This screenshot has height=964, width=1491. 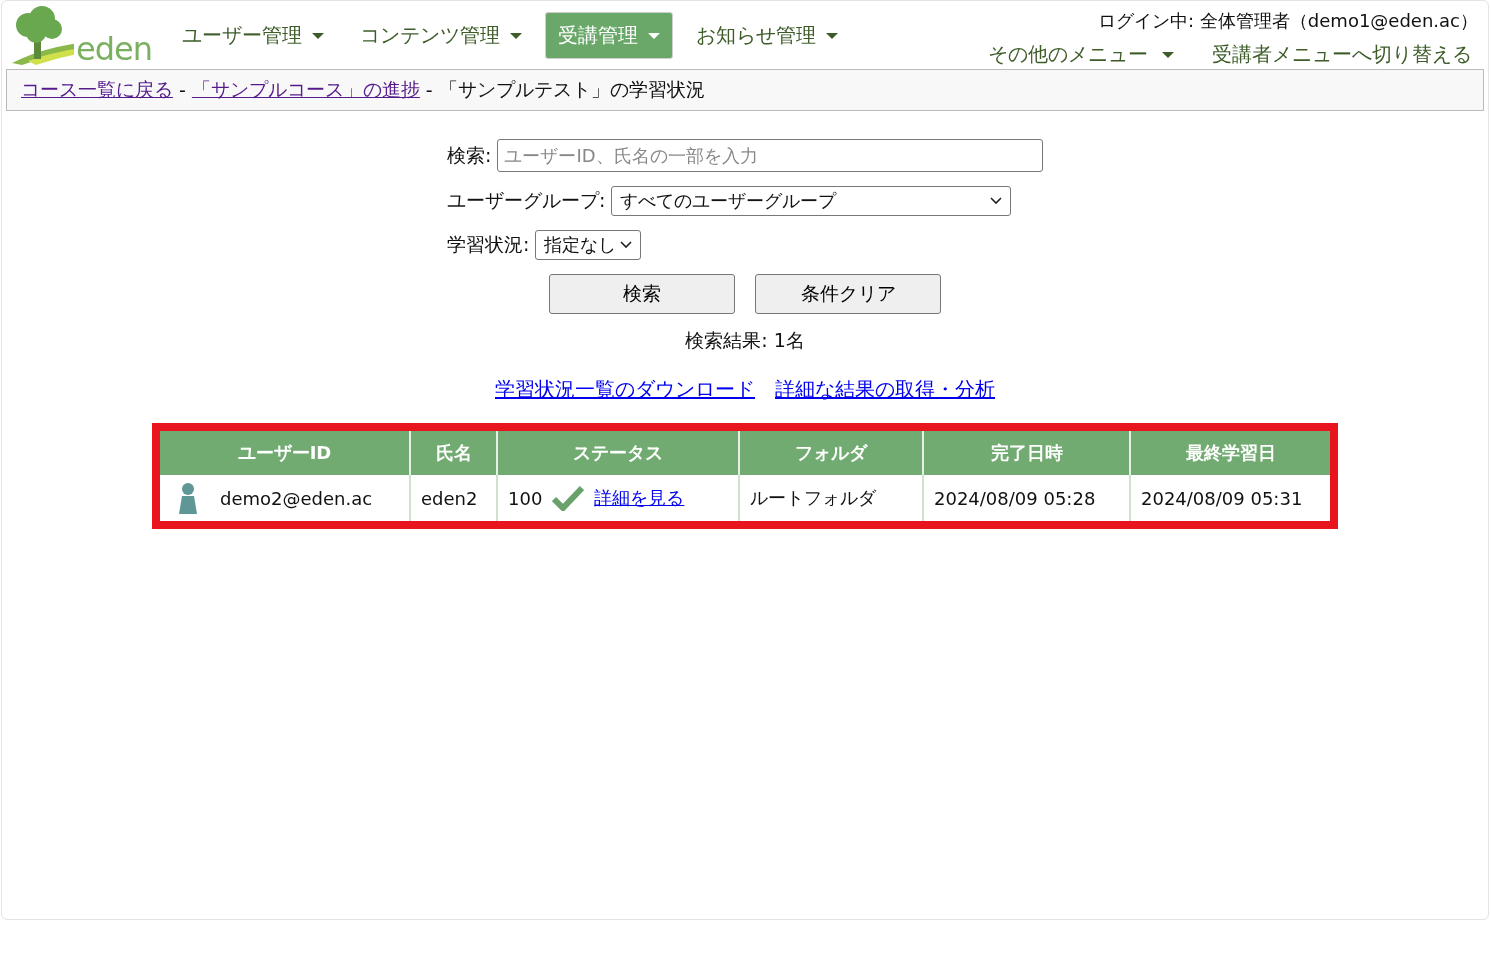 I want to click on result-count: 検索結果: 1名, so click(x=745, y=340).